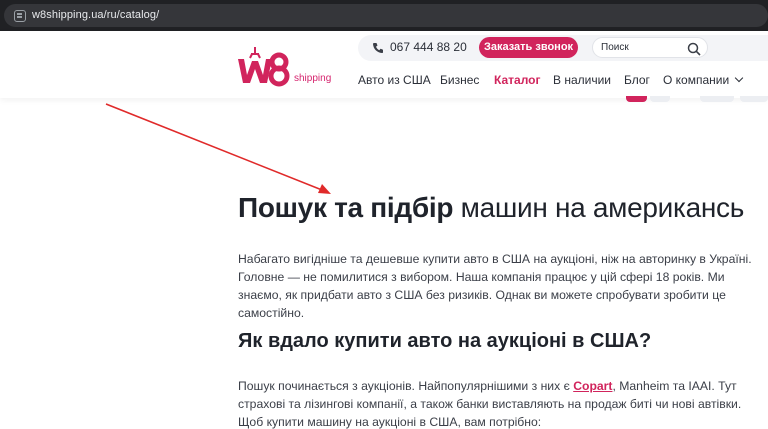 This screenshot has height=429, width=768. I want to click on search-placeholder: Поиск, so click(615, 47).